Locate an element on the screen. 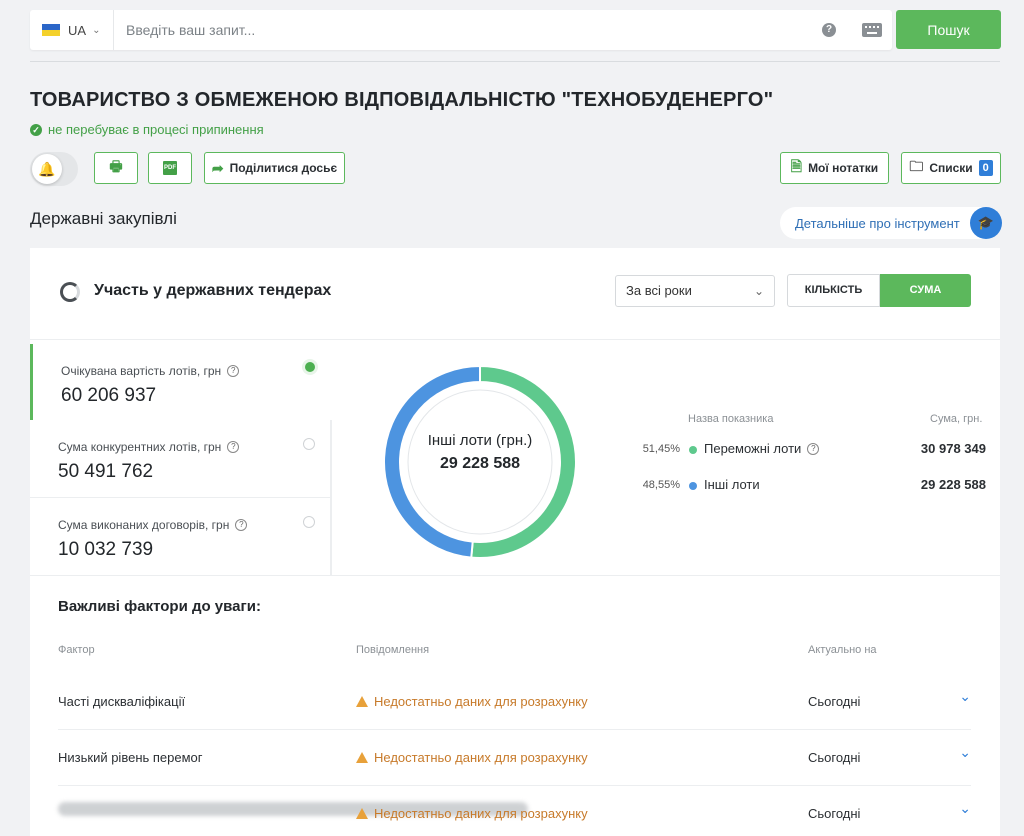  more-info-label: Детальніше про інструмент is located at coordinates (877, 223).